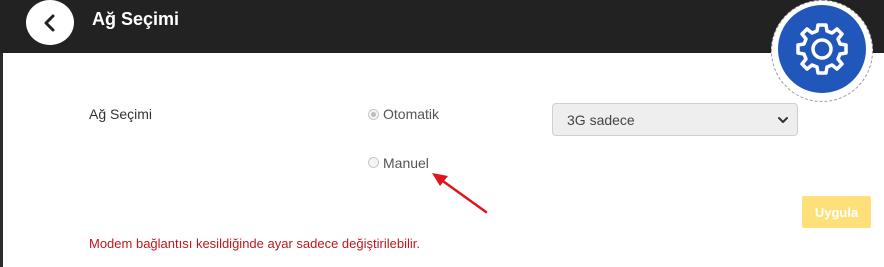 Image resolution: width=884 pixels, height=267 pixels. I want to click on back-button, so click(50, 22).